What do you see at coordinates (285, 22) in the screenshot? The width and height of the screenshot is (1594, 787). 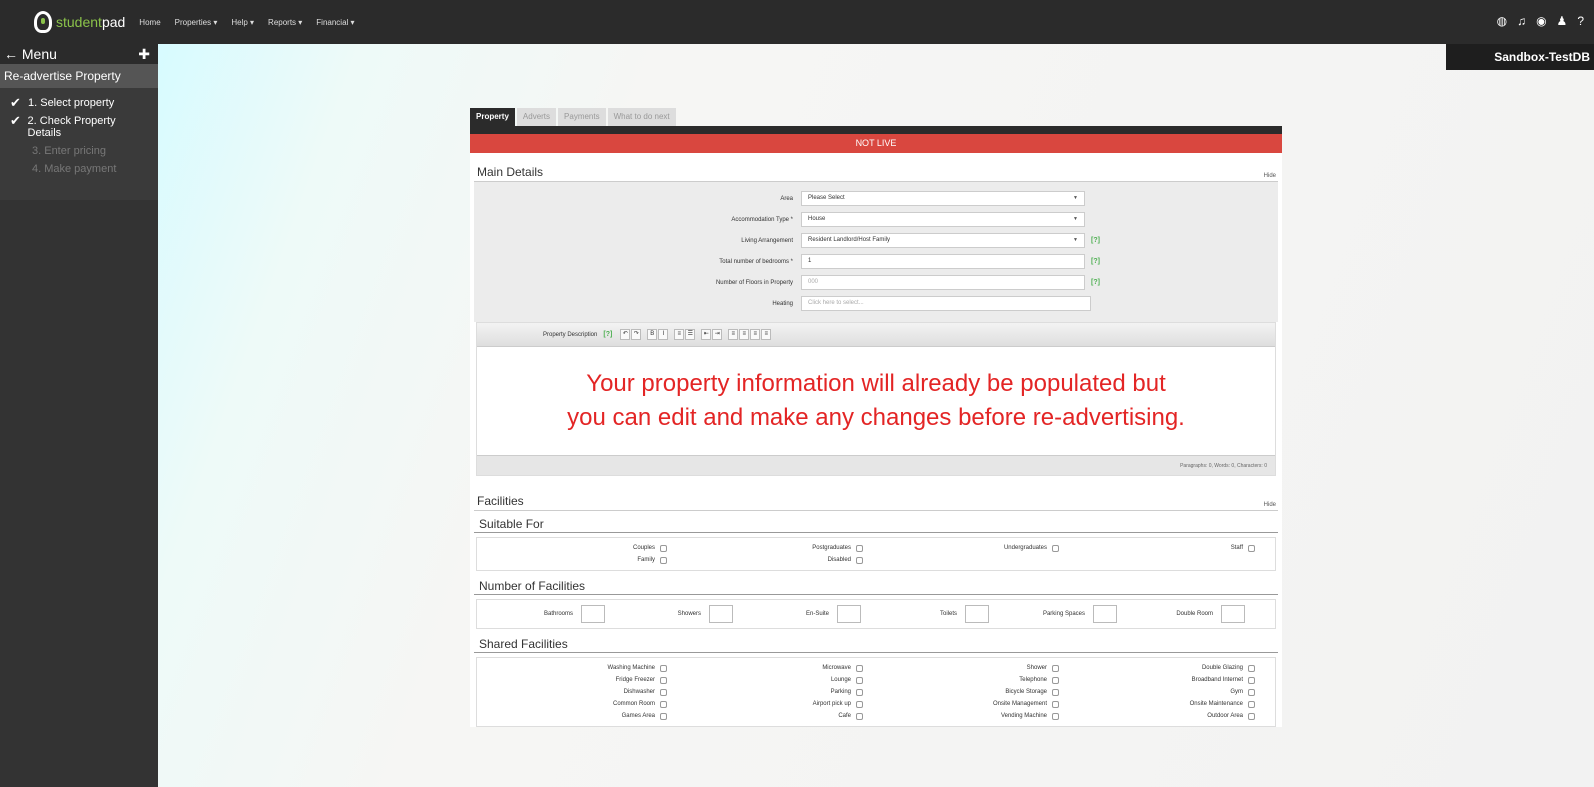 I see `nav-reports: Reports ▾` at bounding box center [285, 22].